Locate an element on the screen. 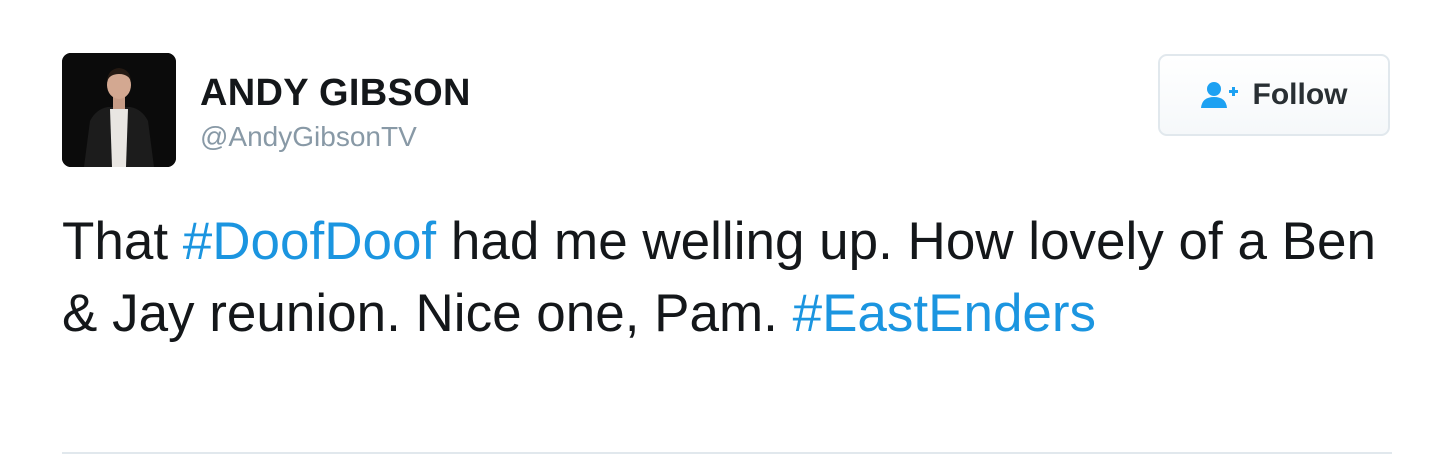 The image size is (1440, 459). avatar is located at coordinates (119, 110).